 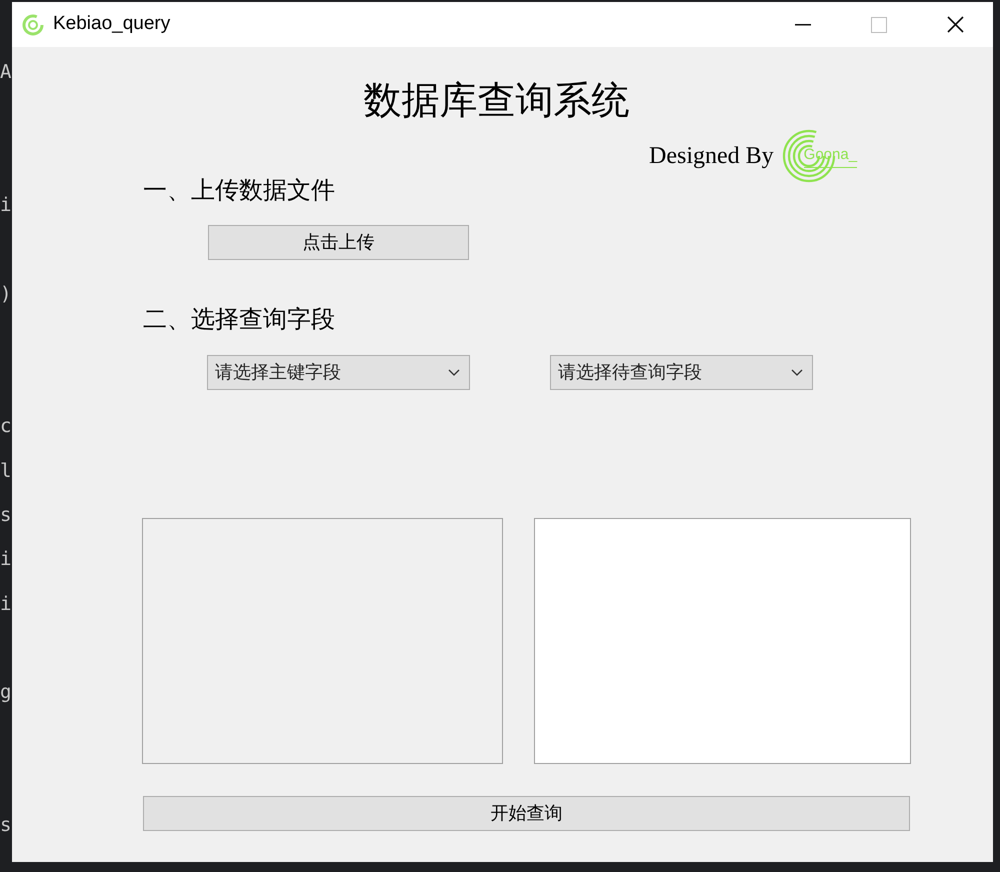 What do you see at coordinates (6, 471) in the screenshot?
I see `code-fragment: l` at bounding box center [6, 471].